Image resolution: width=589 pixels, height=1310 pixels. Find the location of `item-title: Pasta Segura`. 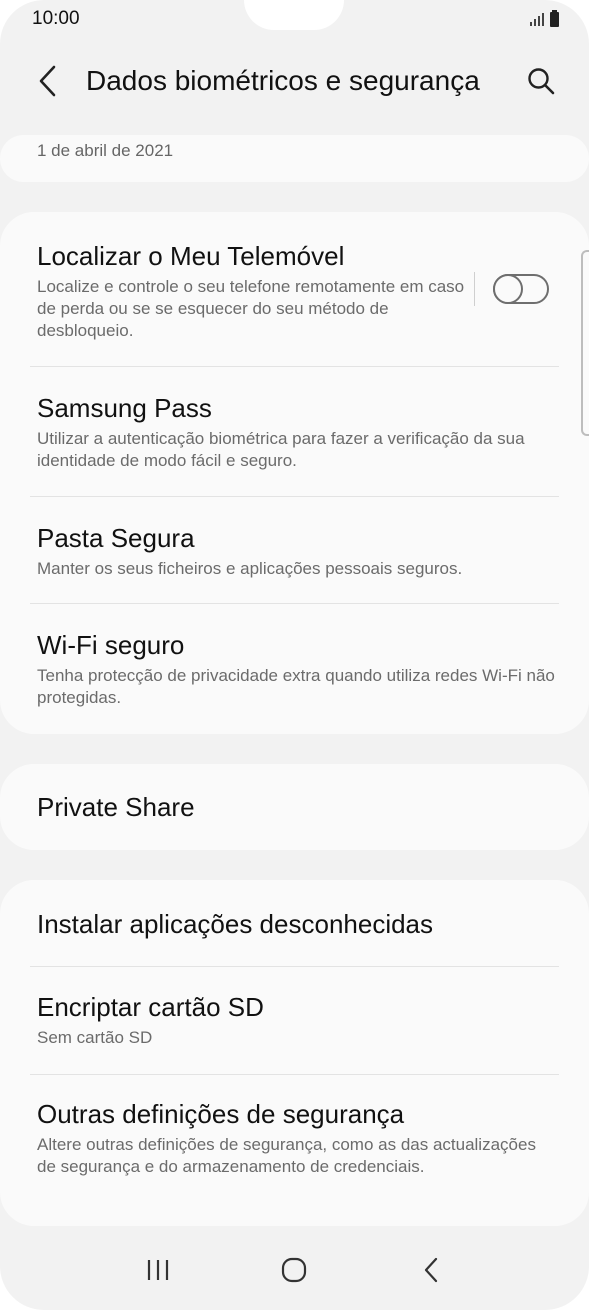

item-title: Pasta Segura is located at coordinates (116, 538).